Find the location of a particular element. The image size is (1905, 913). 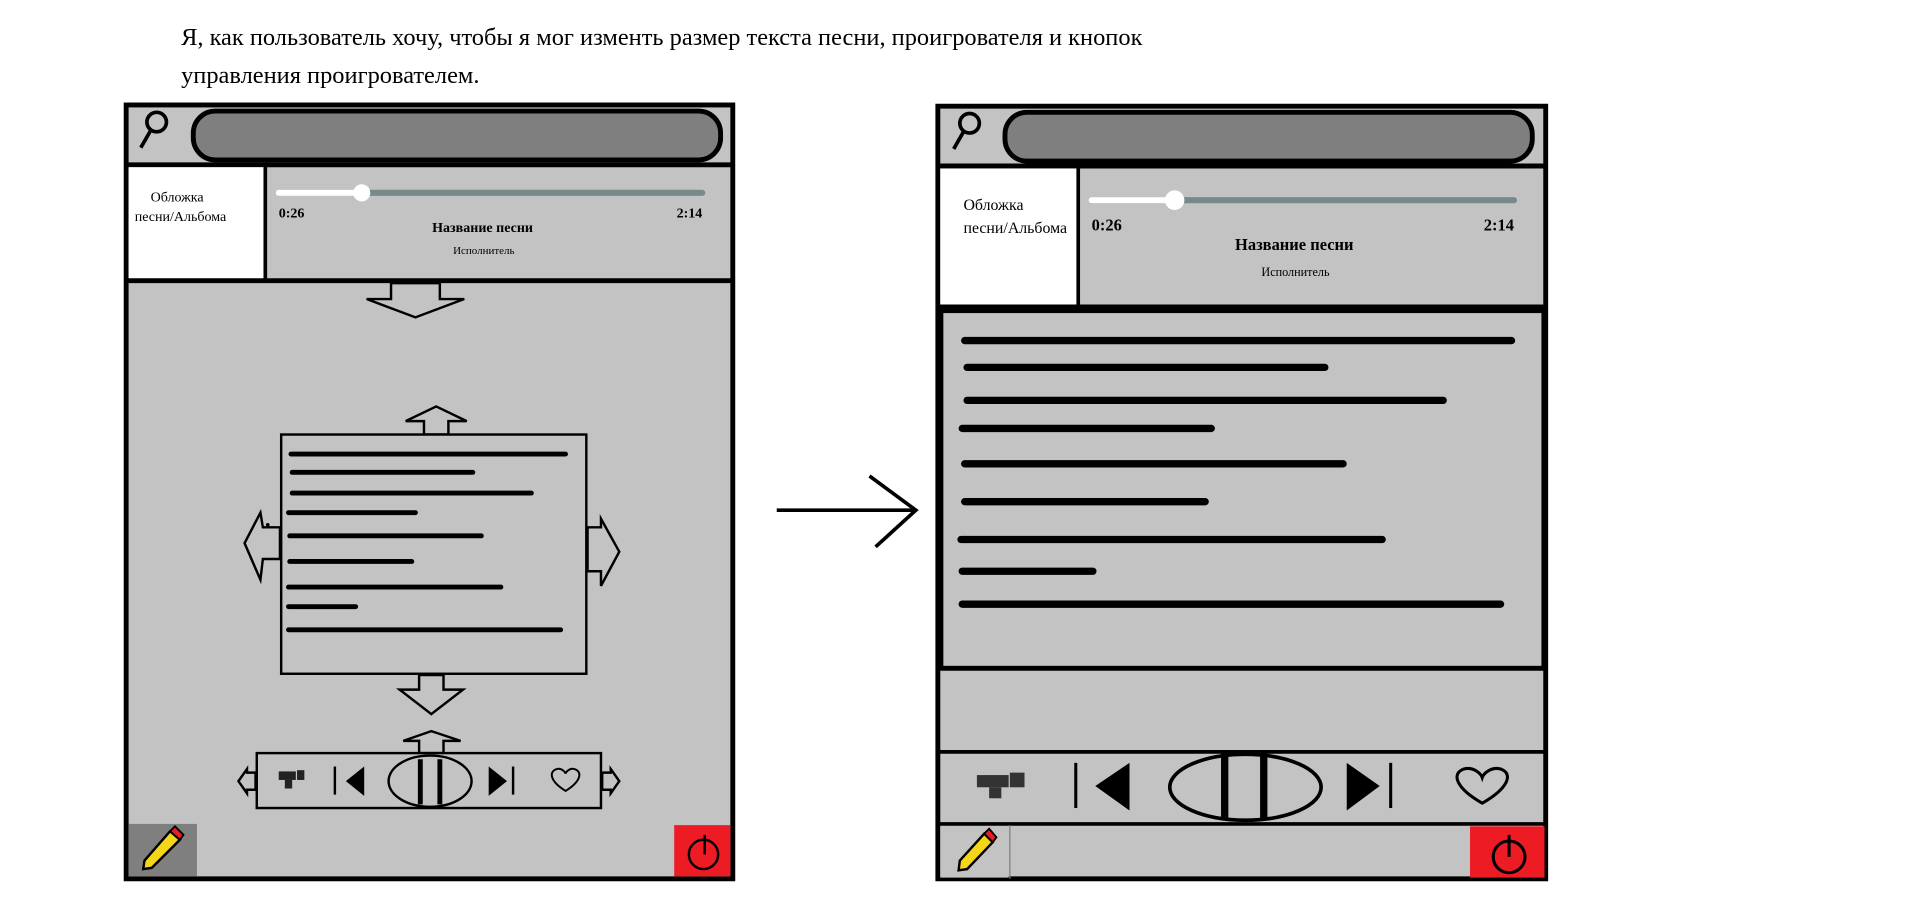

resize-handle is located at coordinates (267, 525).